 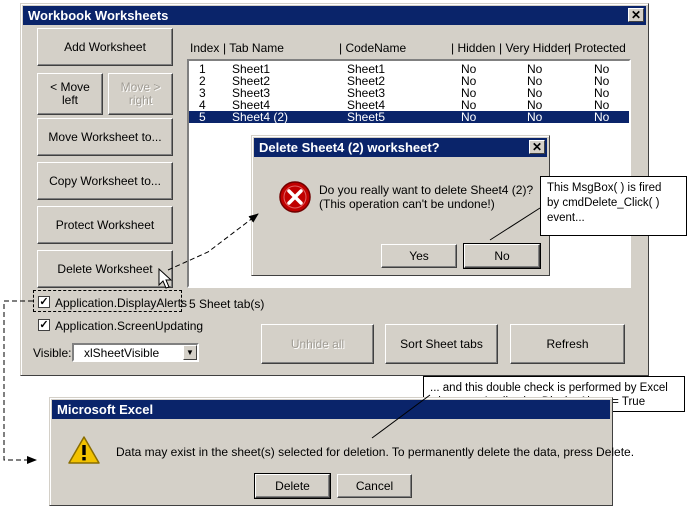 I want to click on connector-delete-to-dialog, so click(x=213, y=242).